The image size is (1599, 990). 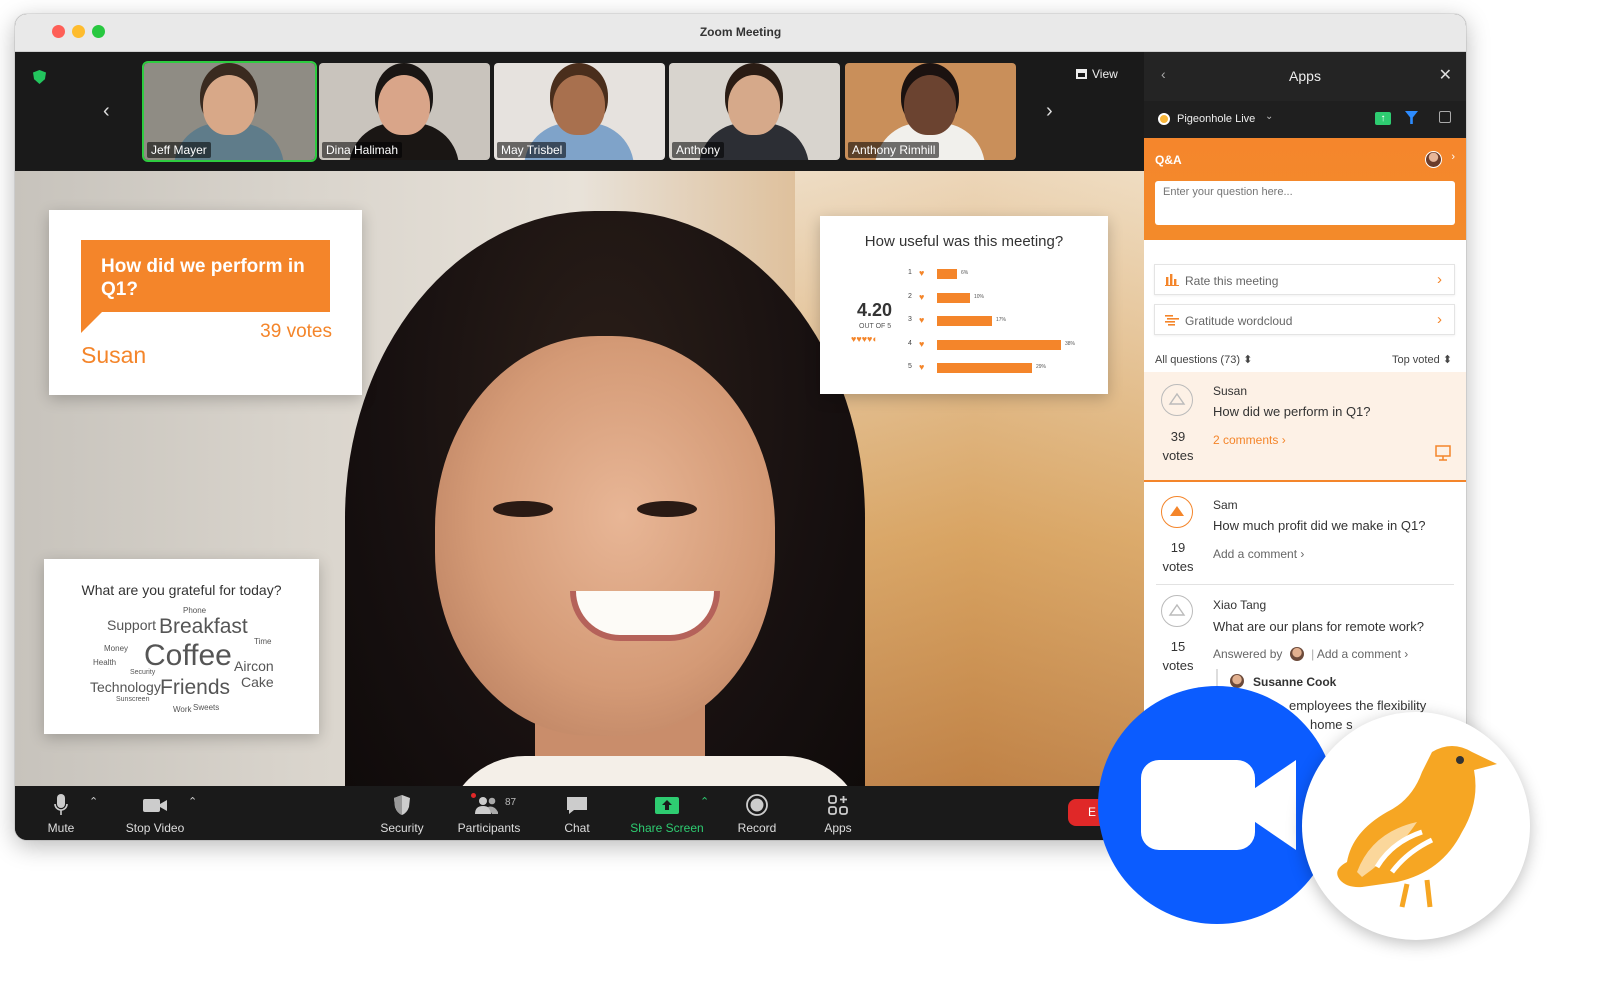 I want to click on answerer-avatar, so click(x=1296, y=654).